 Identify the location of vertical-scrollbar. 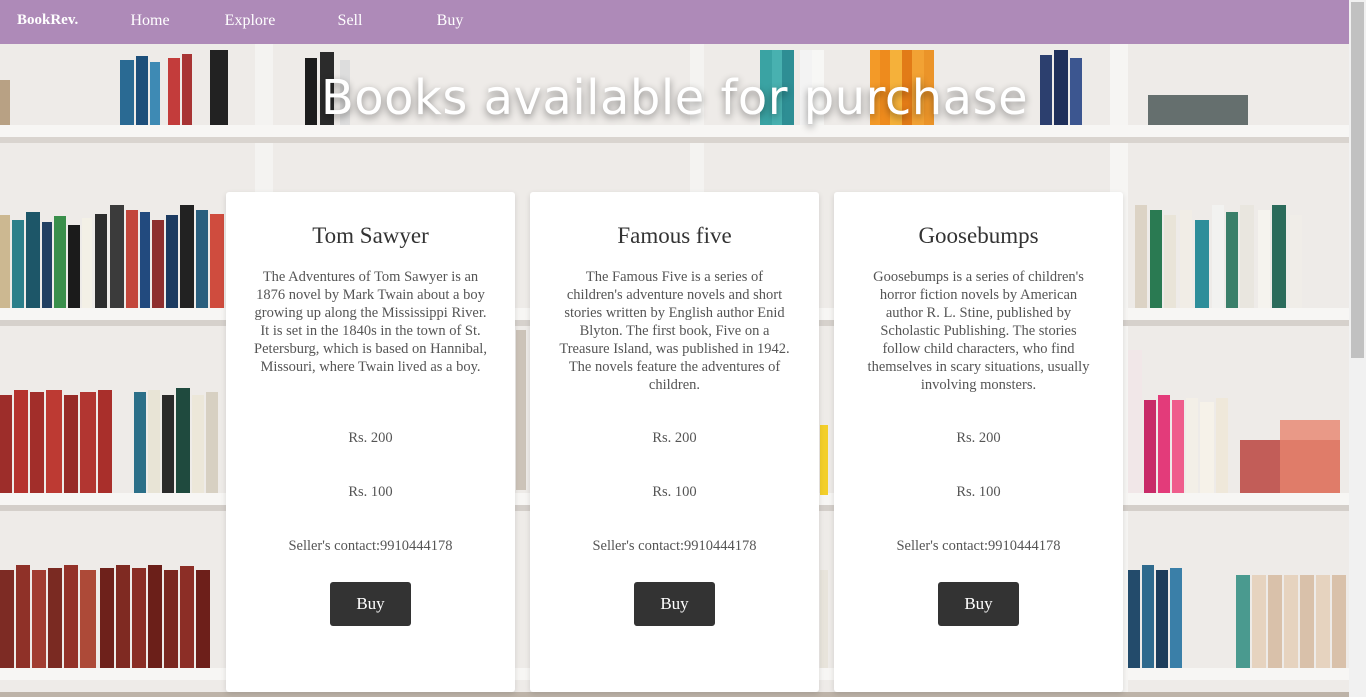
(1357, 348).